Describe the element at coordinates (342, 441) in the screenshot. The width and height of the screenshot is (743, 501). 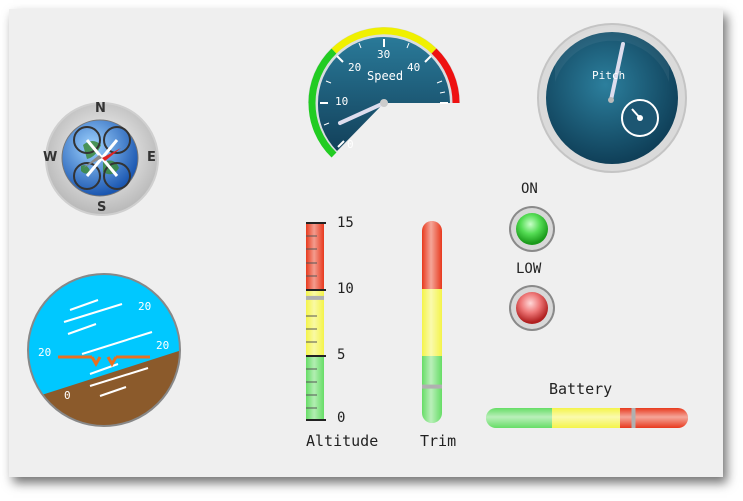
I see `altitude-label: Altitude` at that location.